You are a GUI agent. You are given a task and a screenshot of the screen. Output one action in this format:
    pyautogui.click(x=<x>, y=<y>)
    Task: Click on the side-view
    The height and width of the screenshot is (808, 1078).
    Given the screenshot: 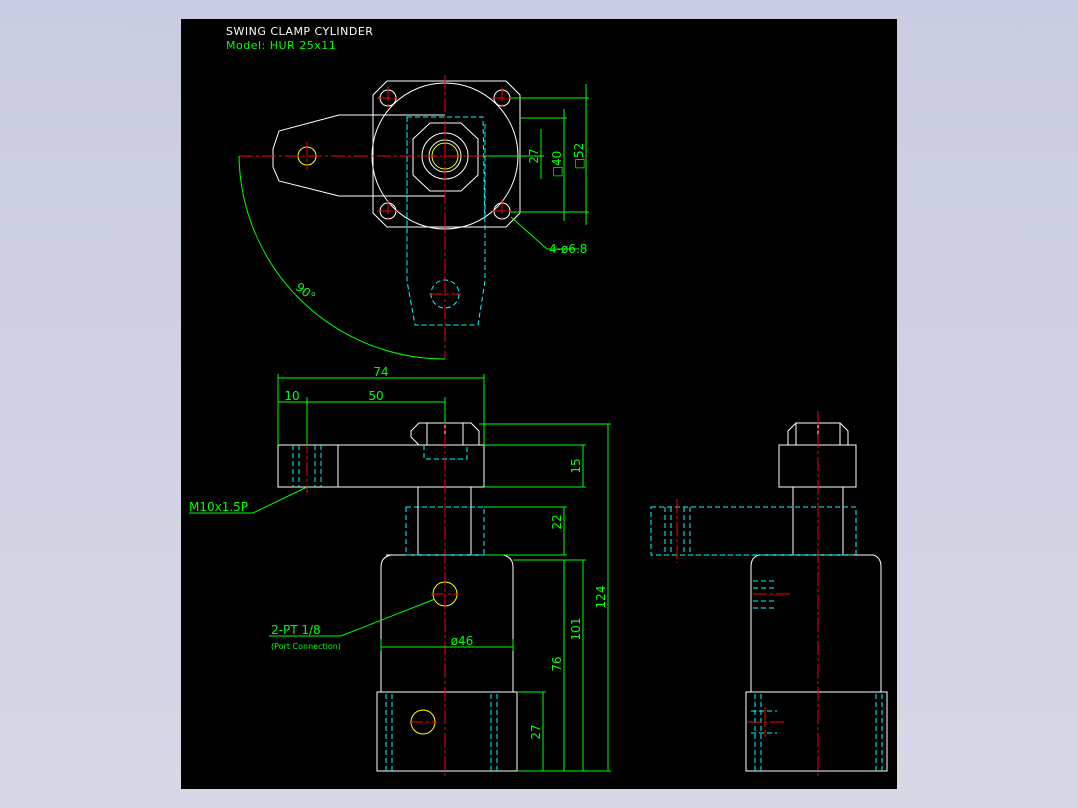 What is the action you would take?
    pyautogui.click(x=769, y=595)
    